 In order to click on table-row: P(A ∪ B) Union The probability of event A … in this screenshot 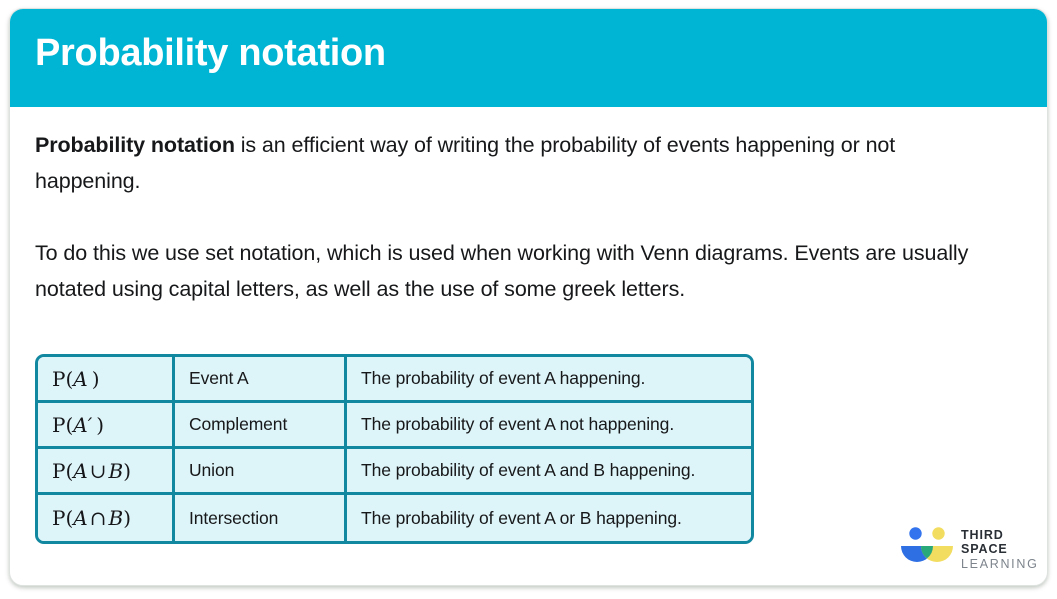, I will do `click(394, 472)`.